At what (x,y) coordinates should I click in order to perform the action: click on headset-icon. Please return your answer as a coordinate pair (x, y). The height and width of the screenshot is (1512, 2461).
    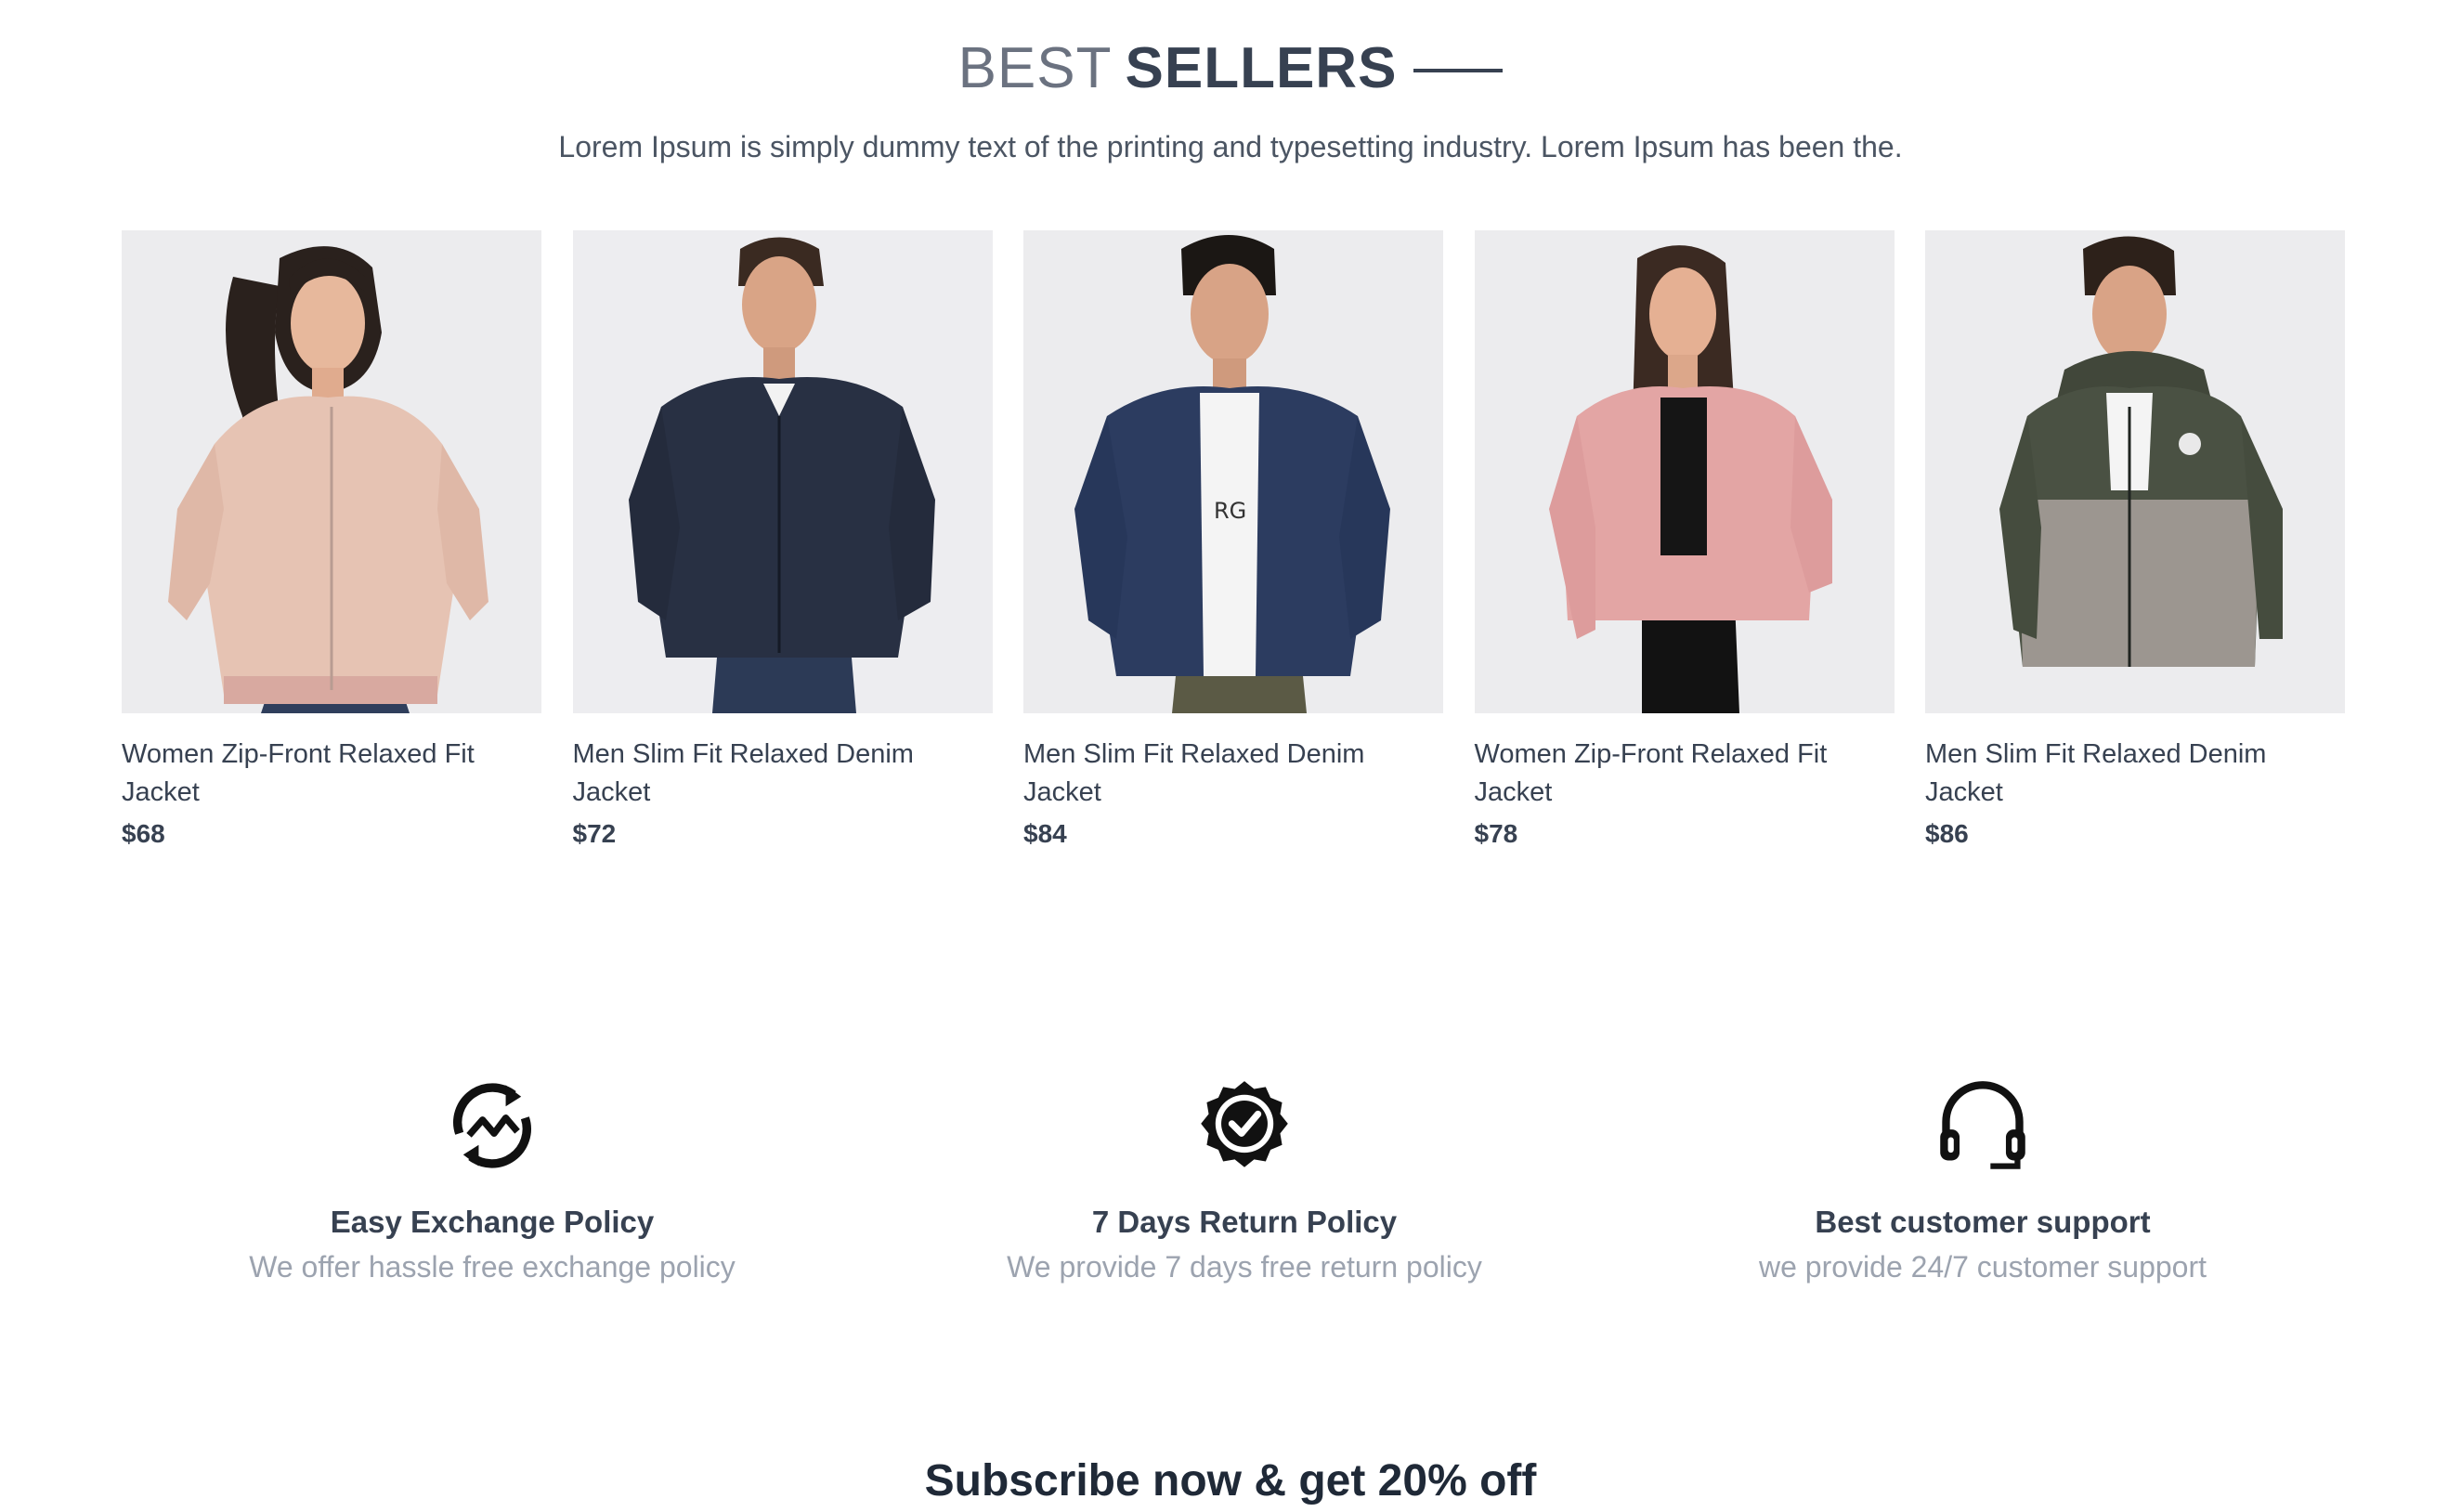
    Looking at the image, I should click on (1982, 1125).